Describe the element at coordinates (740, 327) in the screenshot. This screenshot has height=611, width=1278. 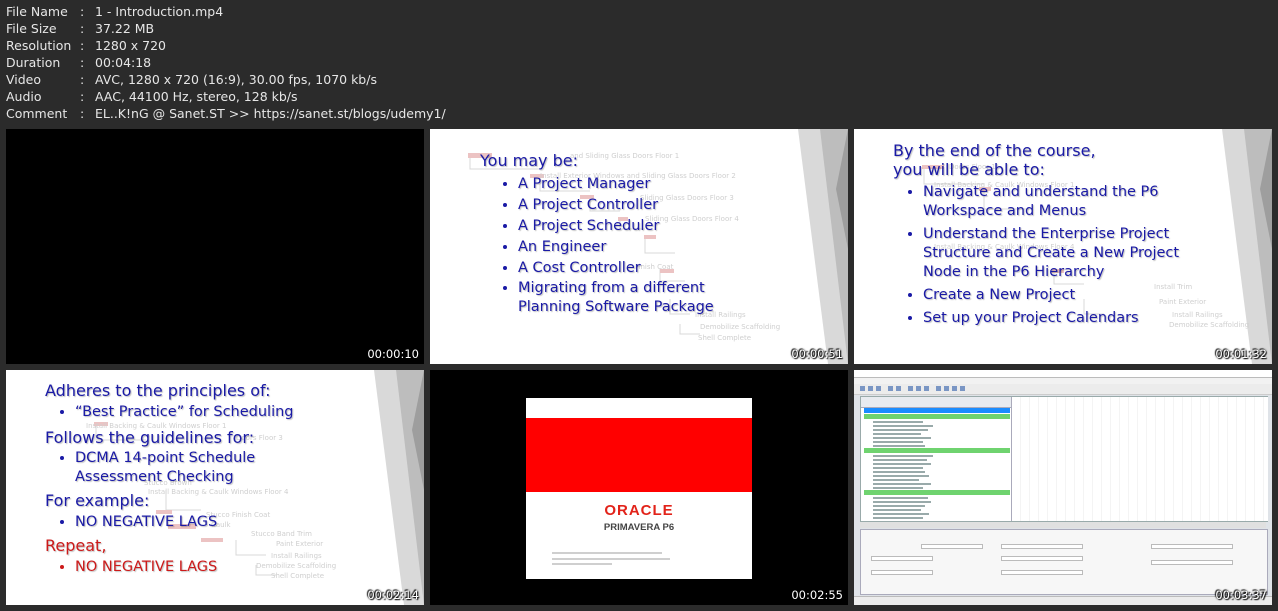
I see `svg-text: Demobilize Scaffolding` at that location.